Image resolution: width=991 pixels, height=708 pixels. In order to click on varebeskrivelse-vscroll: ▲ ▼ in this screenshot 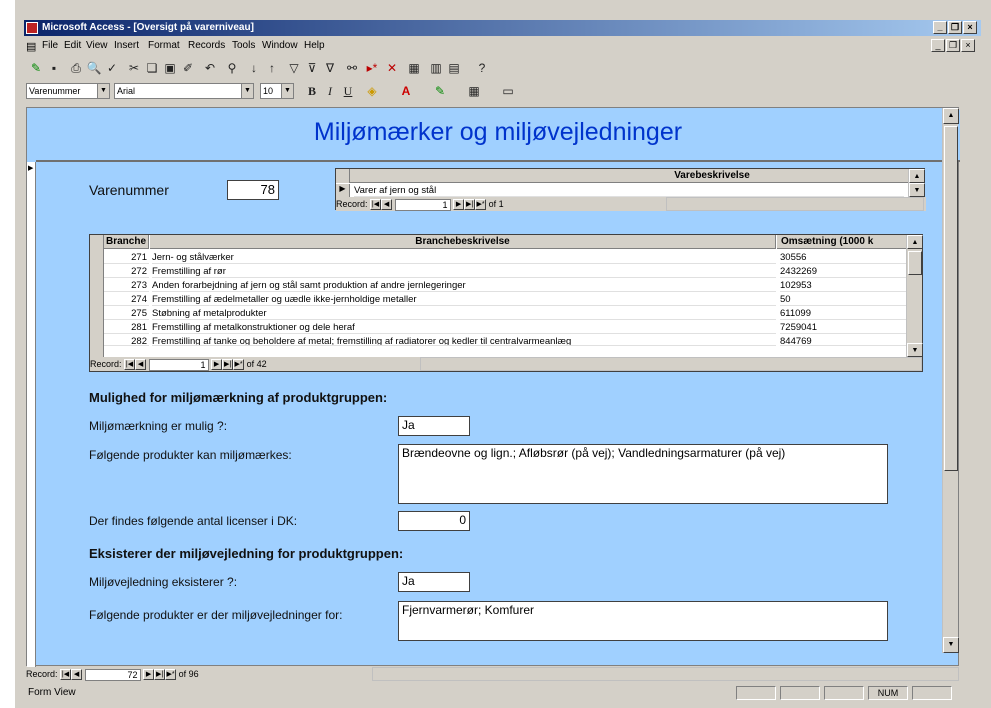, I will do `click(916, 183)`.